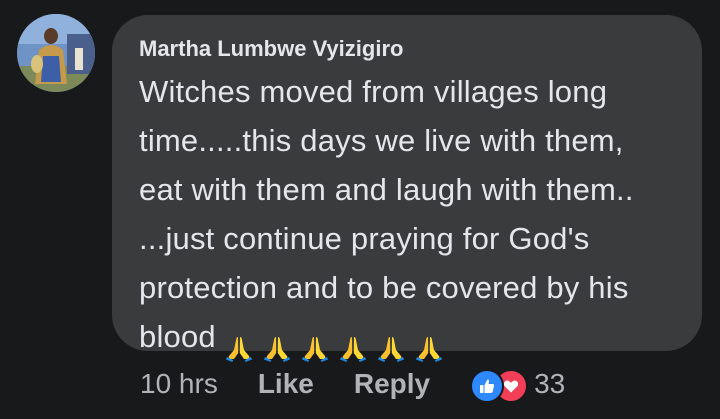  What do you see at coordinates (550, 383) in the screenshot?
I see `reaction-count: 33` at bounding box center [550, 383].